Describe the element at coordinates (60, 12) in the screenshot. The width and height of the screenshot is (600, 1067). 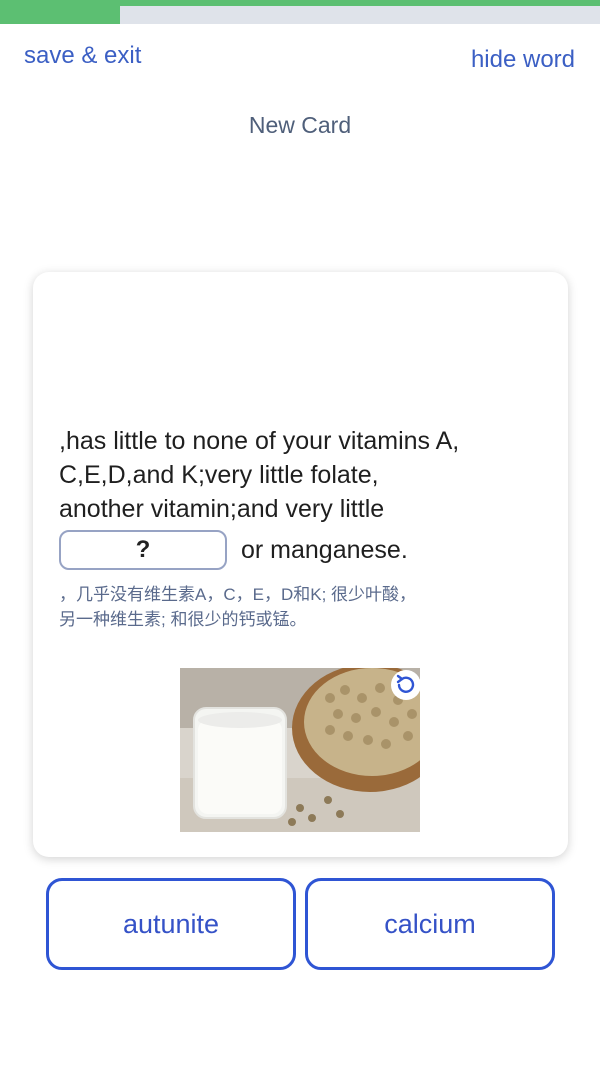
I see `progress-fill` at that location.